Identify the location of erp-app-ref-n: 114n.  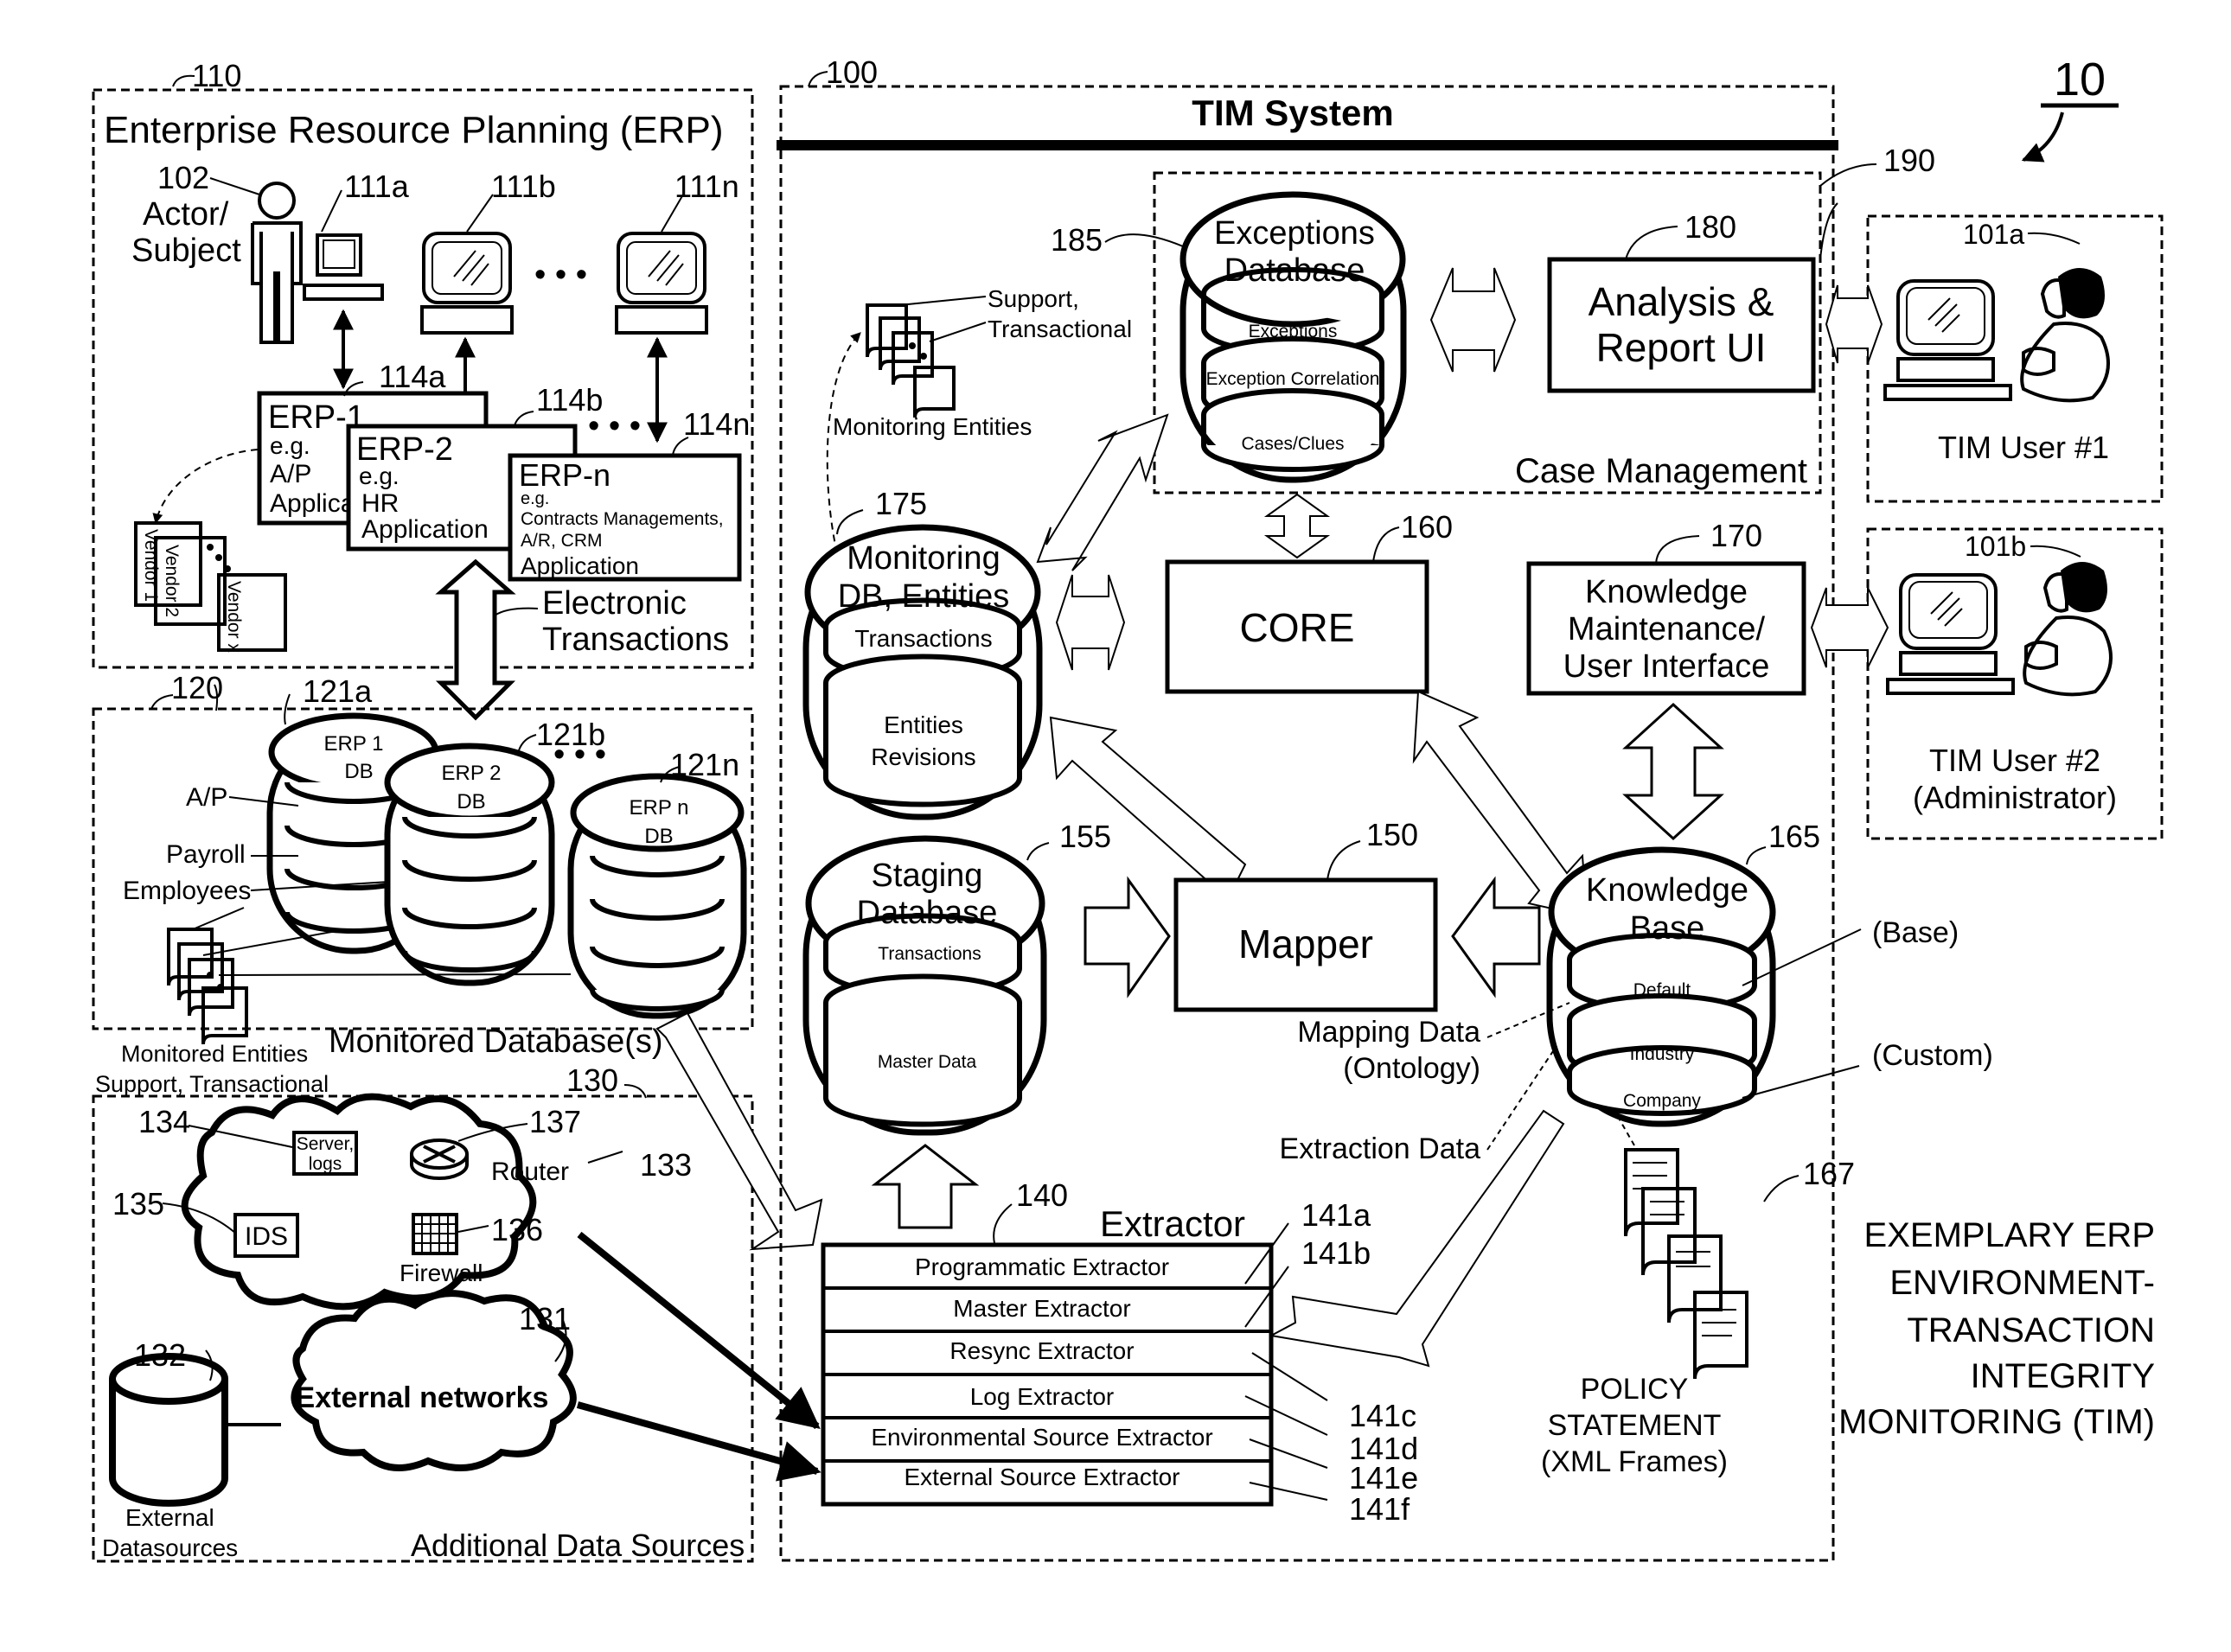
(716, 424).